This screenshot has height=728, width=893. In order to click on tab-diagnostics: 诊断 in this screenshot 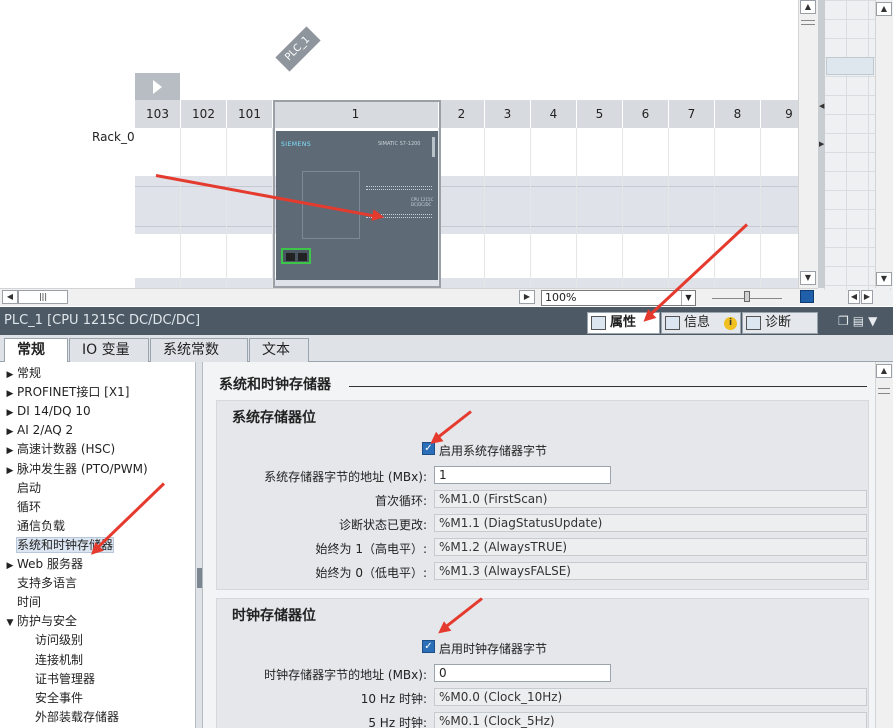, I will do `click(780, 323)`.